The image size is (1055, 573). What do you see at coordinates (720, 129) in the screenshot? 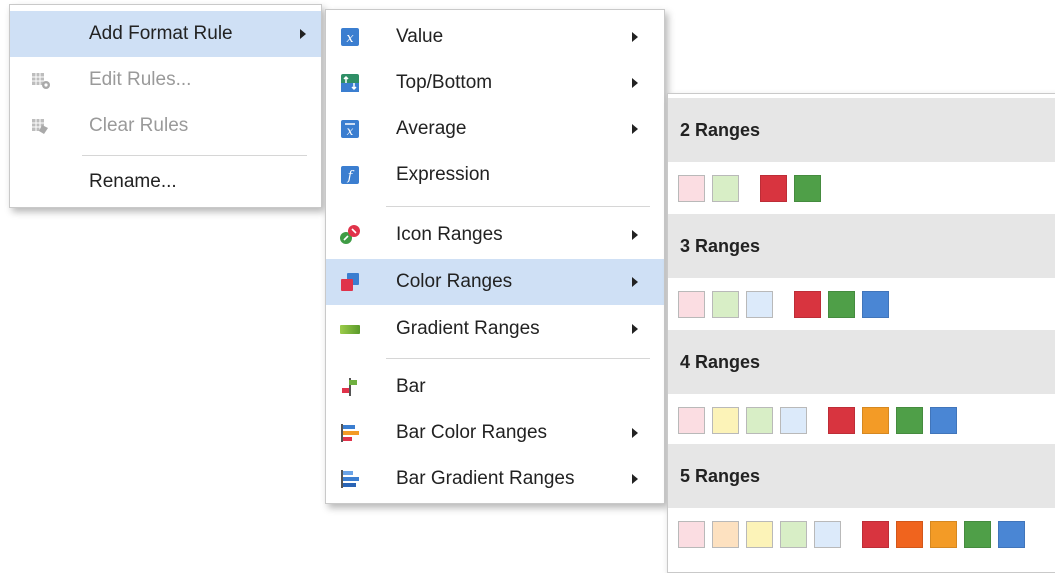
I see `gallery-group-title: 2 Ranges` at bounding box center [720, 129].